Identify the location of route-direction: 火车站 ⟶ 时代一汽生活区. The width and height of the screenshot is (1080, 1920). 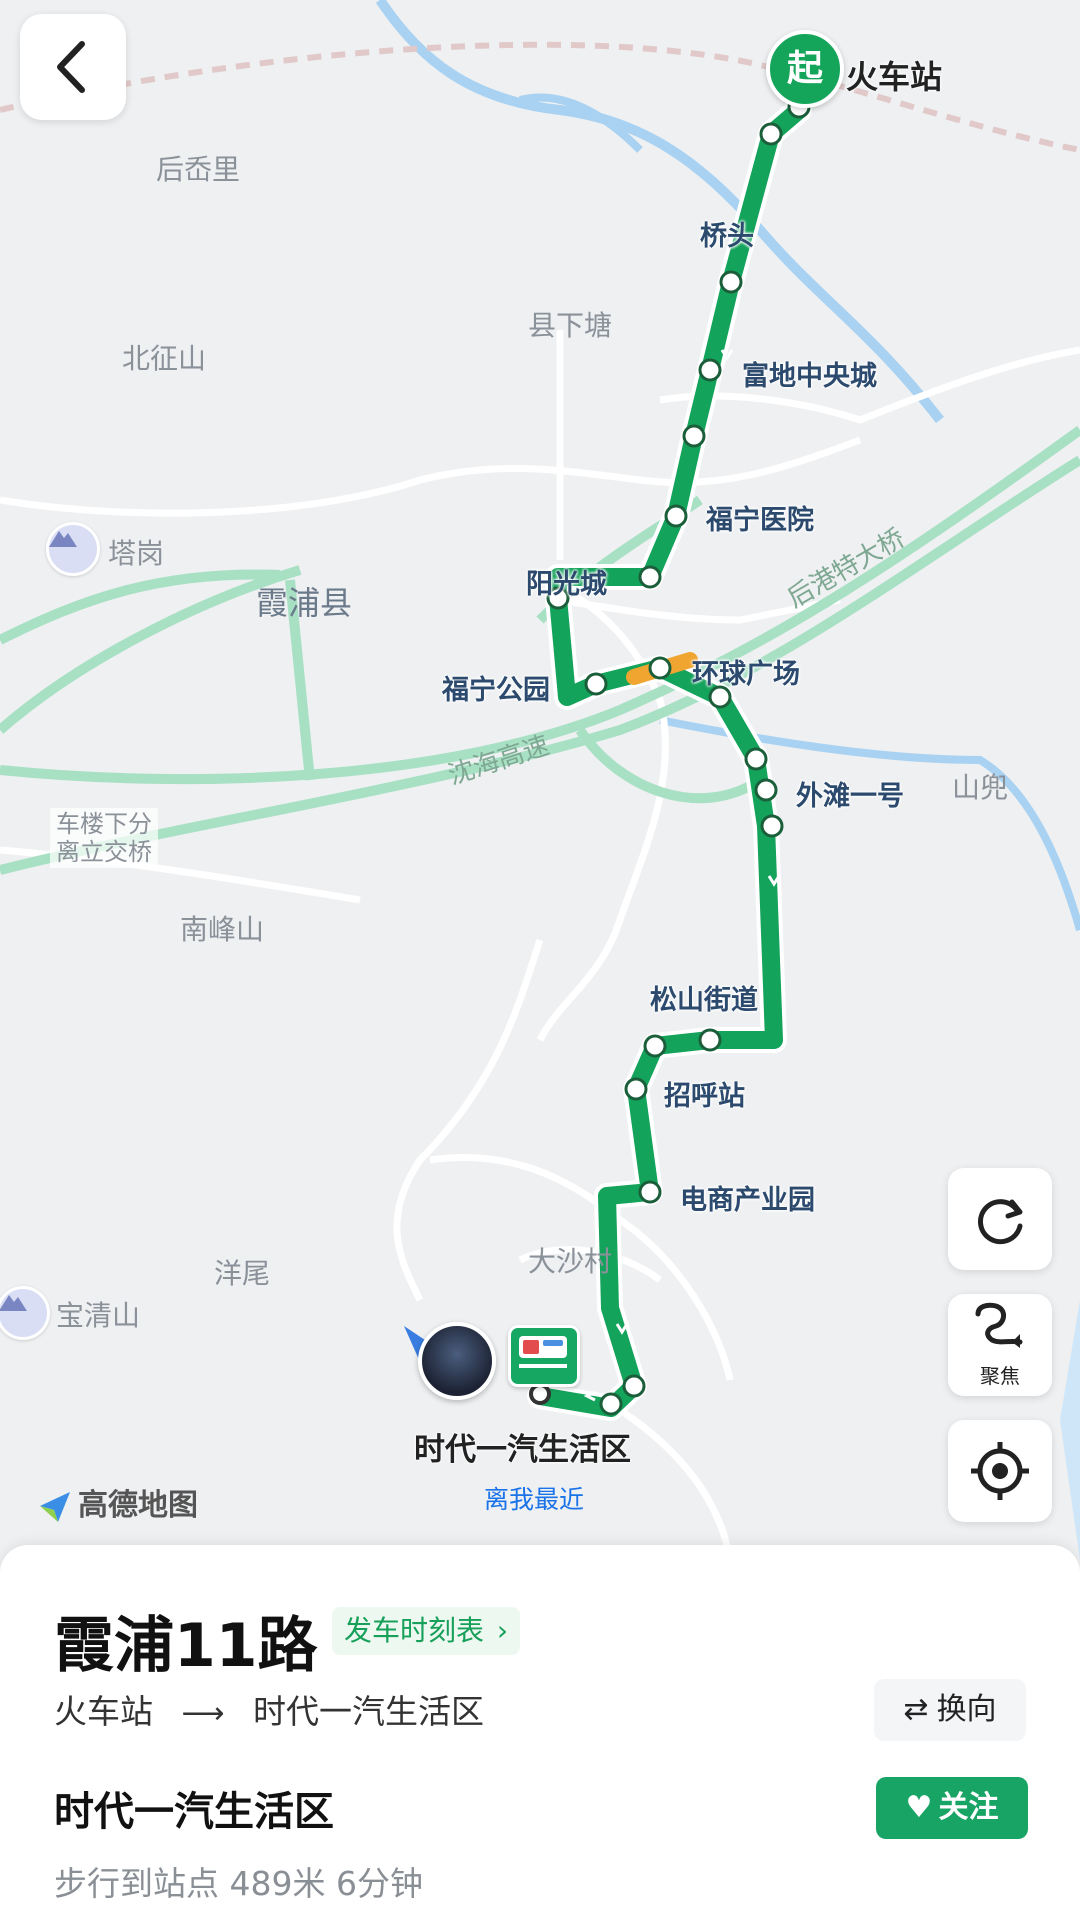
(269, 1709).